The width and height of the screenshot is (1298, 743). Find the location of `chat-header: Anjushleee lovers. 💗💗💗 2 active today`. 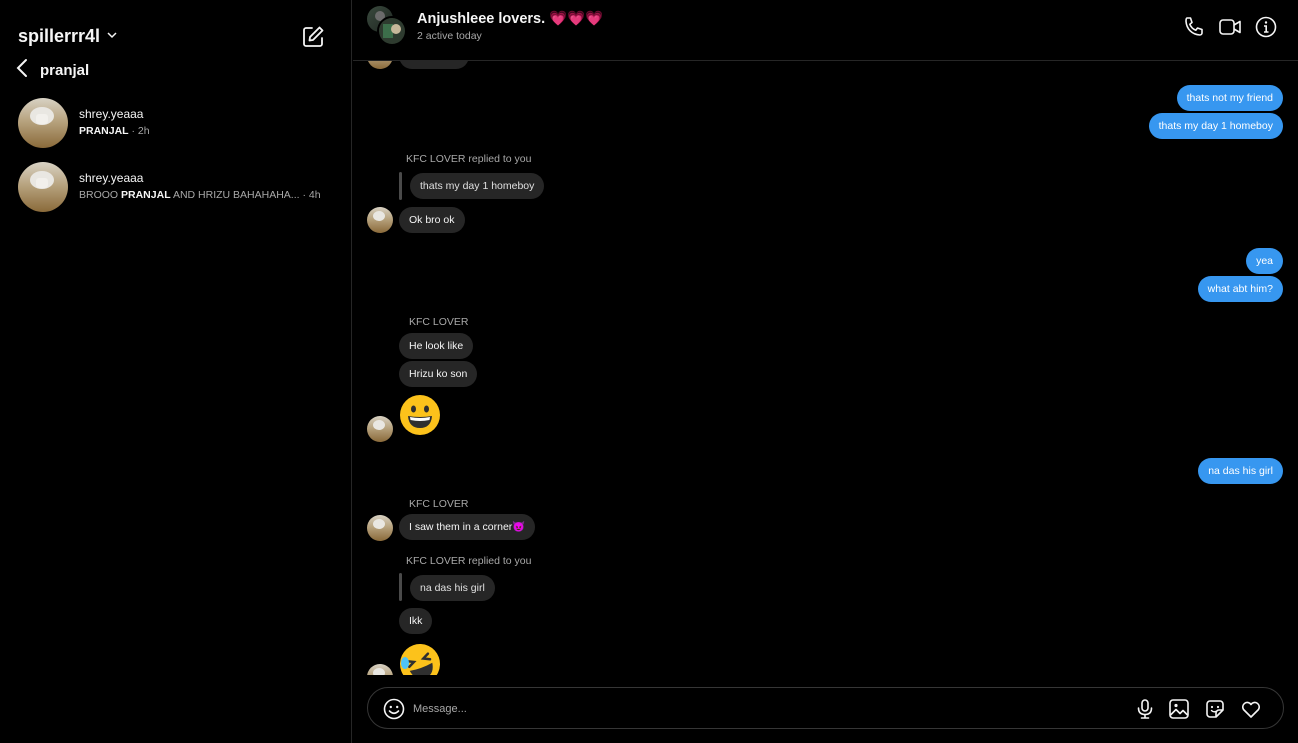

chat-header: Anjushleee lovers. 💗💗💗 2 active today is located at coordinates (825, 30).